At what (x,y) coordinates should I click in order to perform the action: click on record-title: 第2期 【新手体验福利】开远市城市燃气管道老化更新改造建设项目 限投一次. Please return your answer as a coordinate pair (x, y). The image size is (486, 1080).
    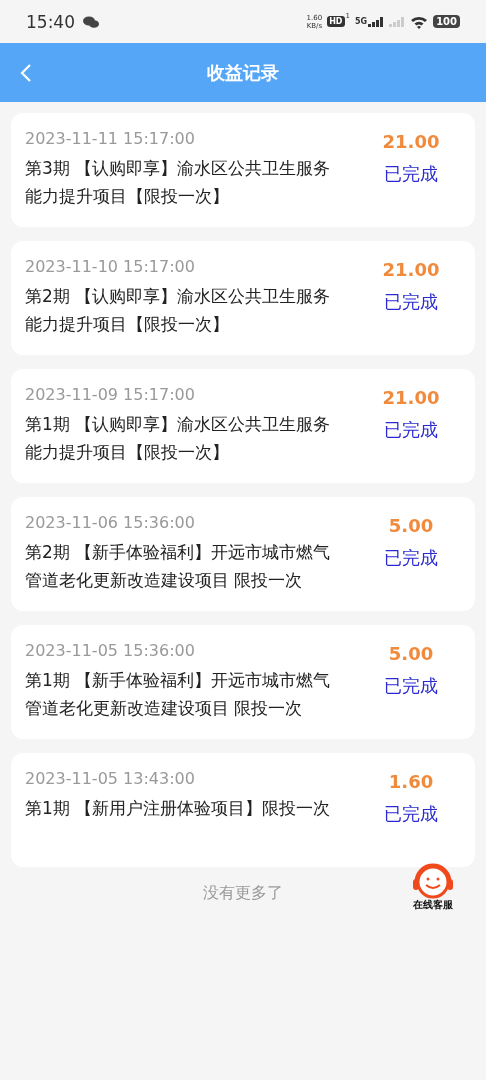
    Looking at the image, I should click on (178, 566).